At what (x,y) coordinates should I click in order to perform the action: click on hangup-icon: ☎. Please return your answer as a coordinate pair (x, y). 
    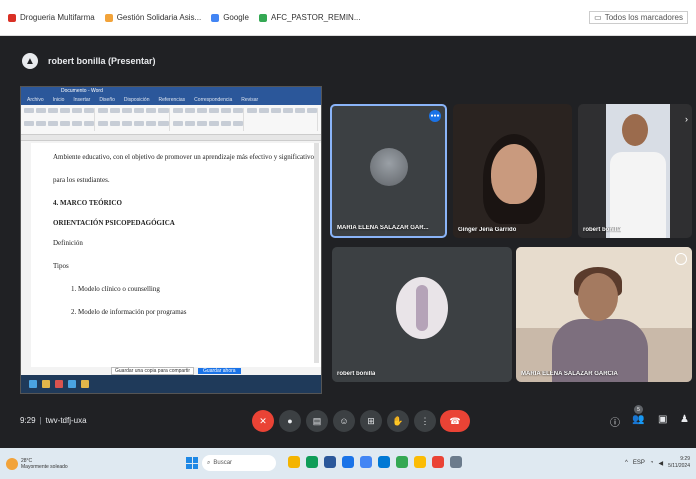
    Looking at the image, I should click on (455, 420).